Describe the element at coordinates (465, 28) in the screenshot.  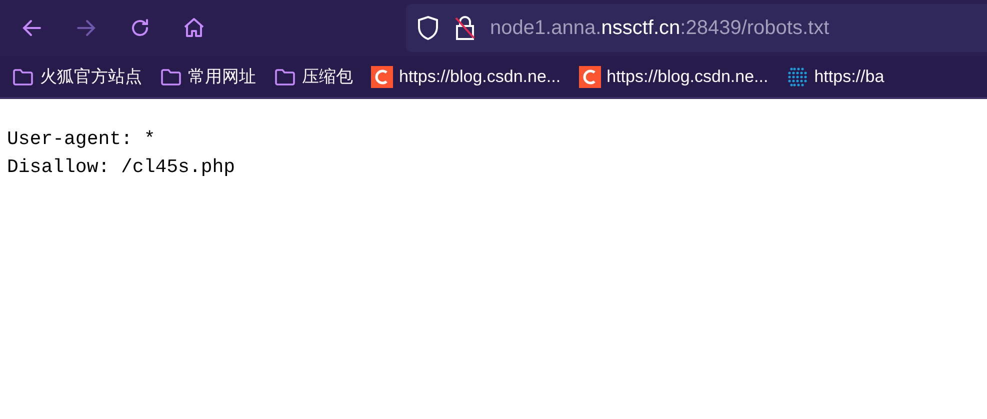
I see `crossed-lock-icon` at that location.